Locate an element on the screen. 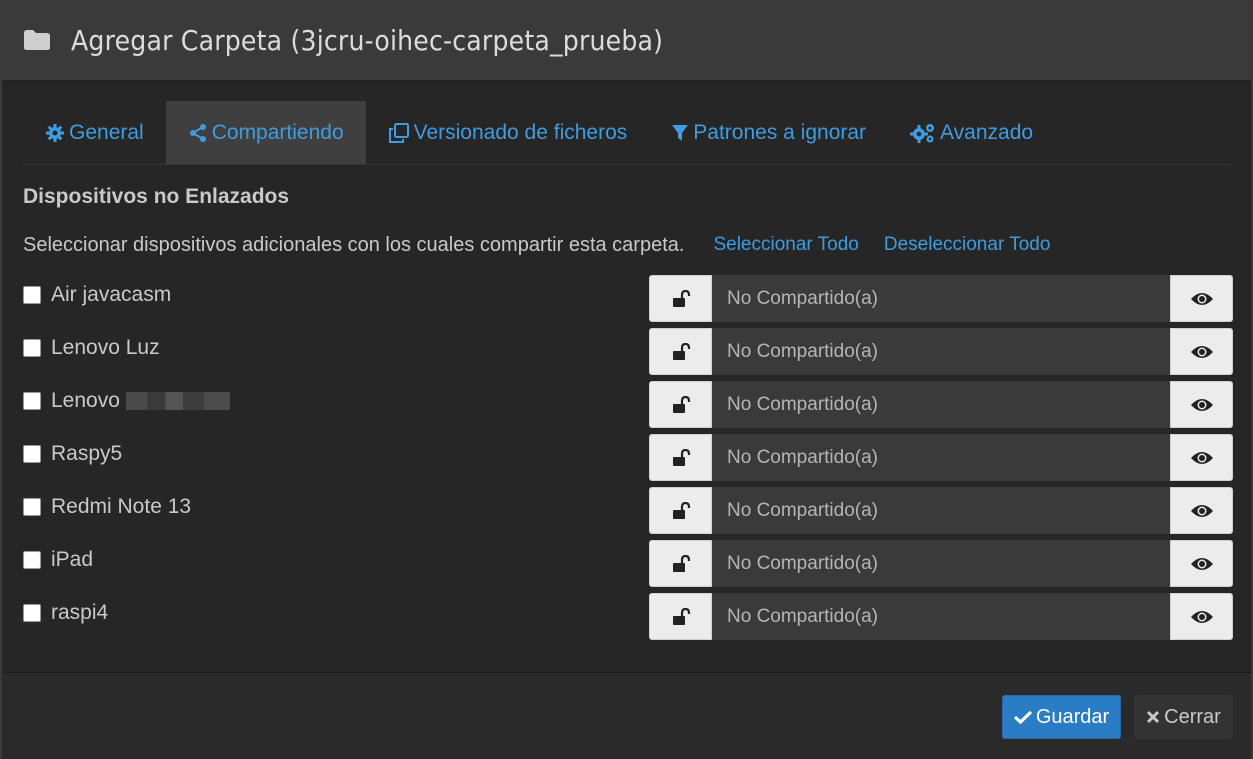  device-row: Raspy5 is located at coordinates (628, 460).